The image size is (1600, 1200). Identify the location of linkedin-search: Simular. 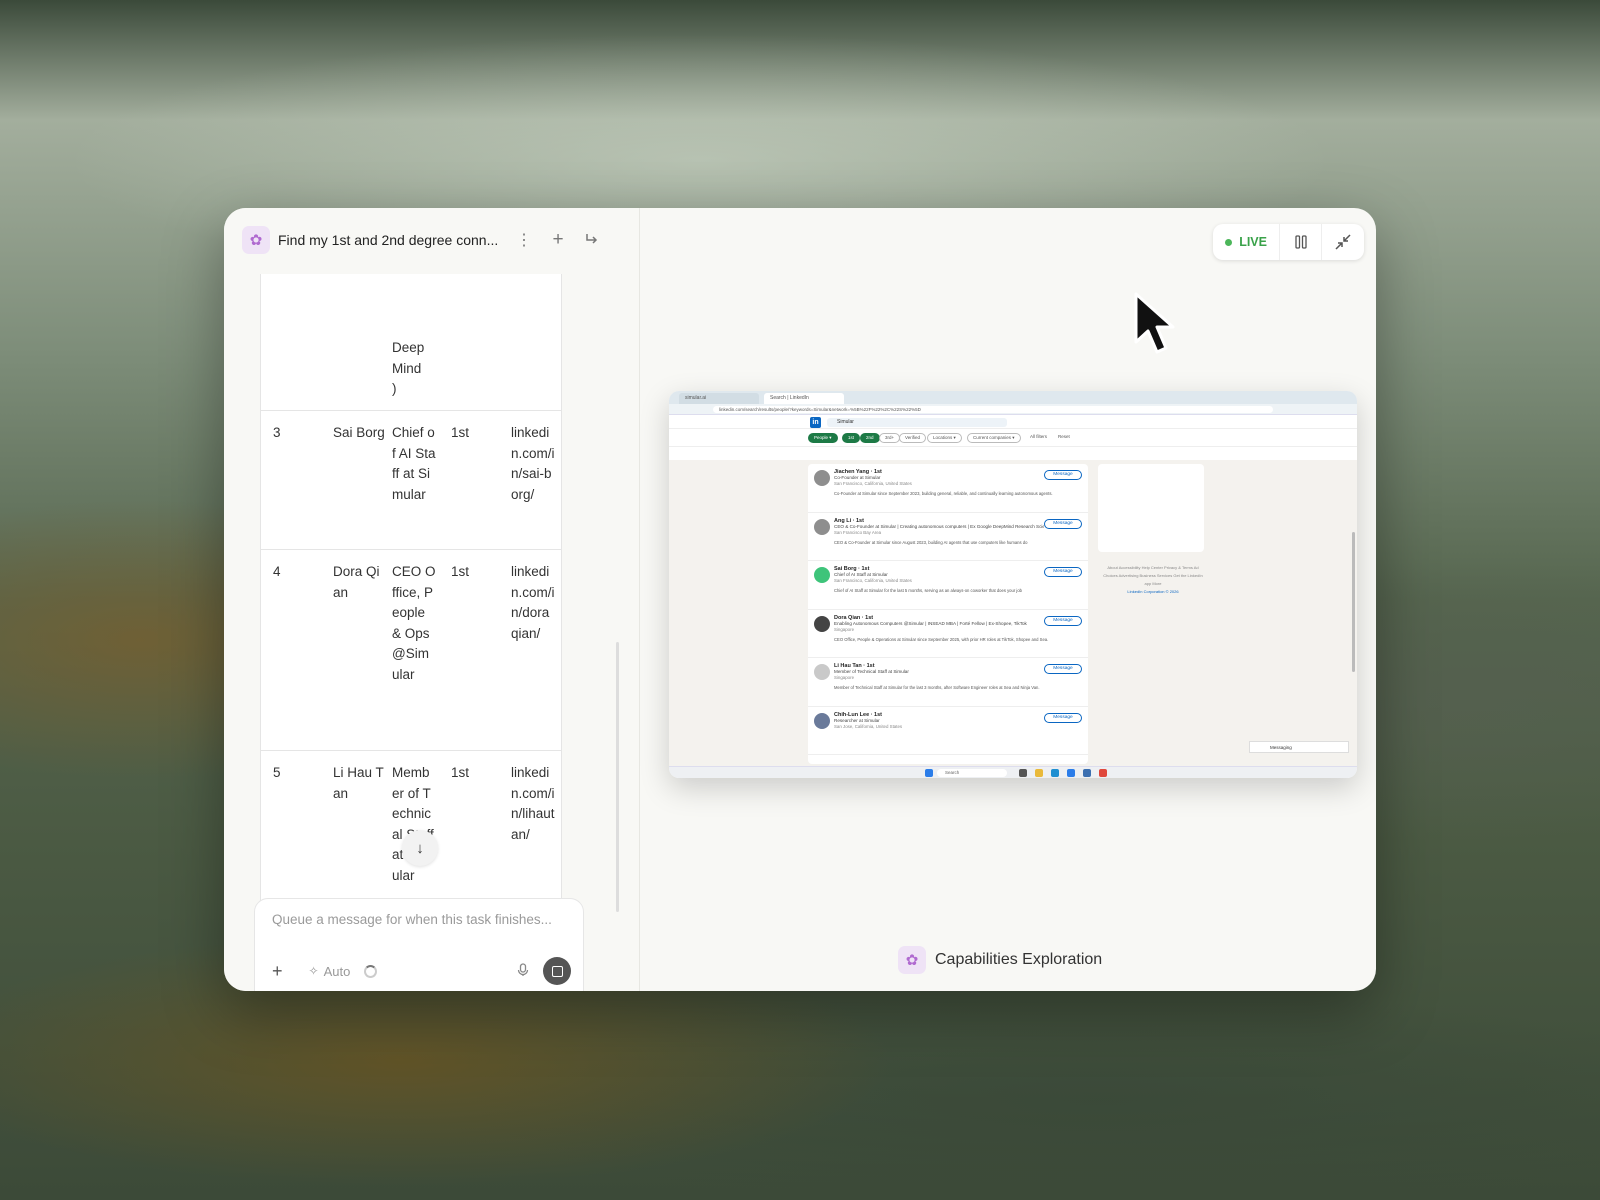
(917, 422).